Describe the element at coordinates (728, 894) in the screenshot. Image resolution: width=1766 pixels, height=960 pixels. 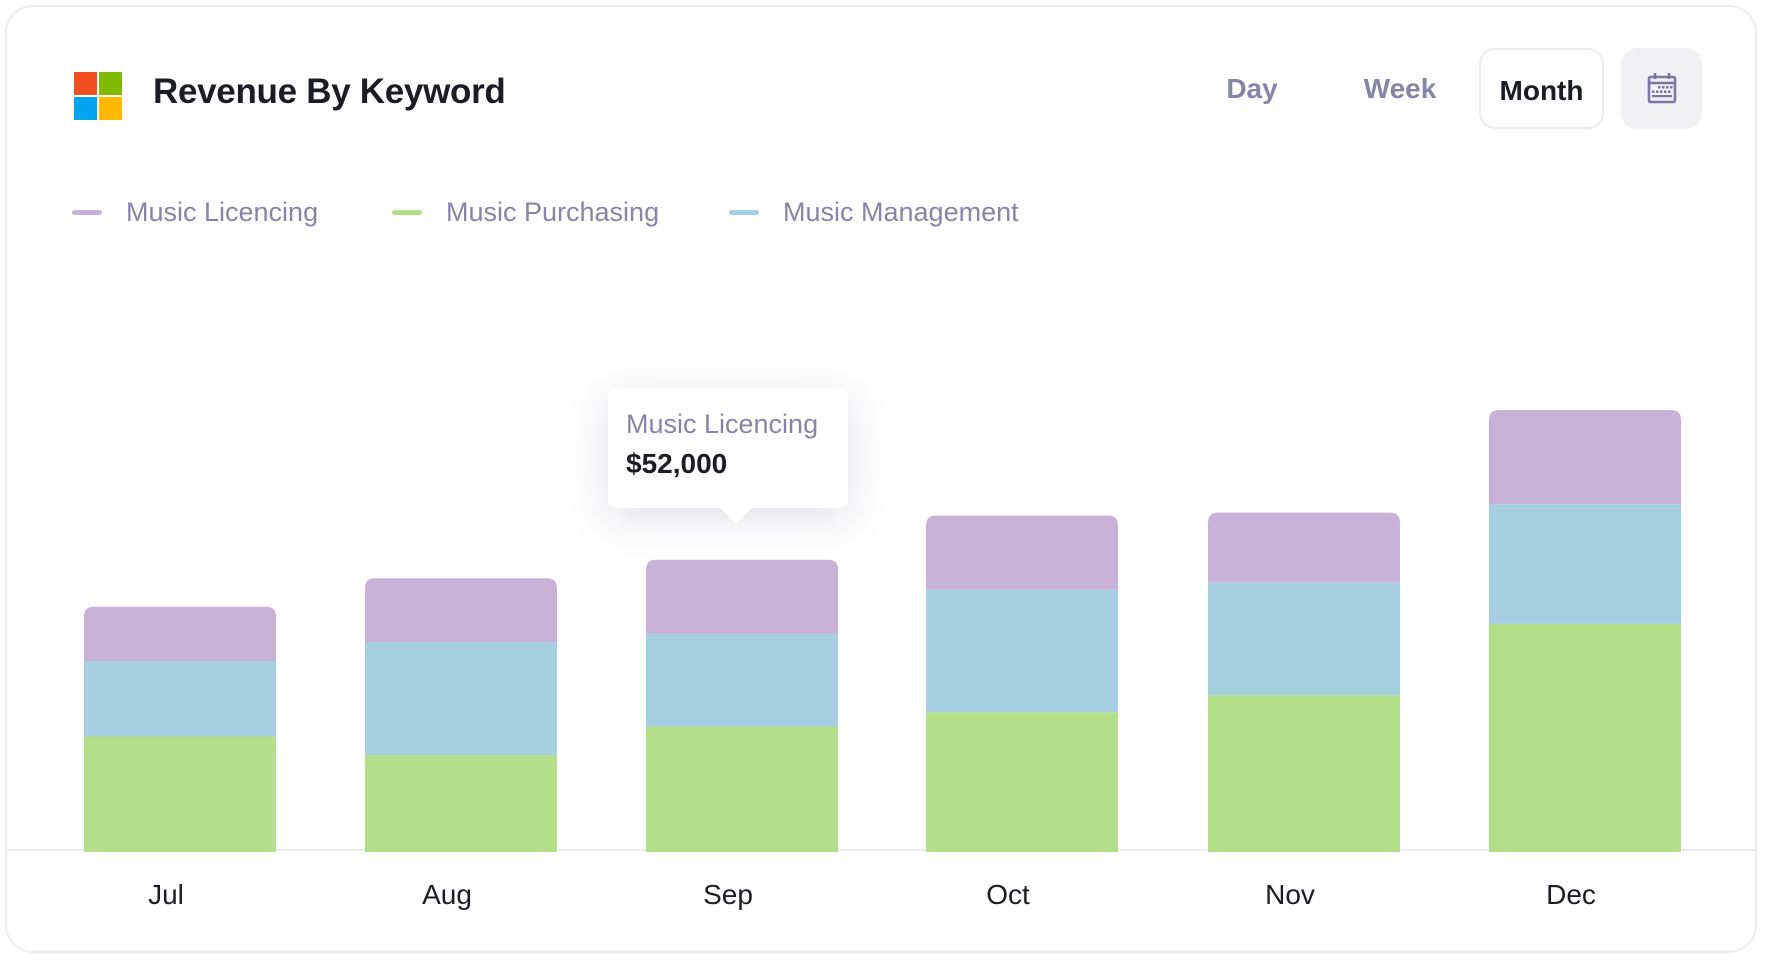
I see `x-tick-label: Sep` at that location.